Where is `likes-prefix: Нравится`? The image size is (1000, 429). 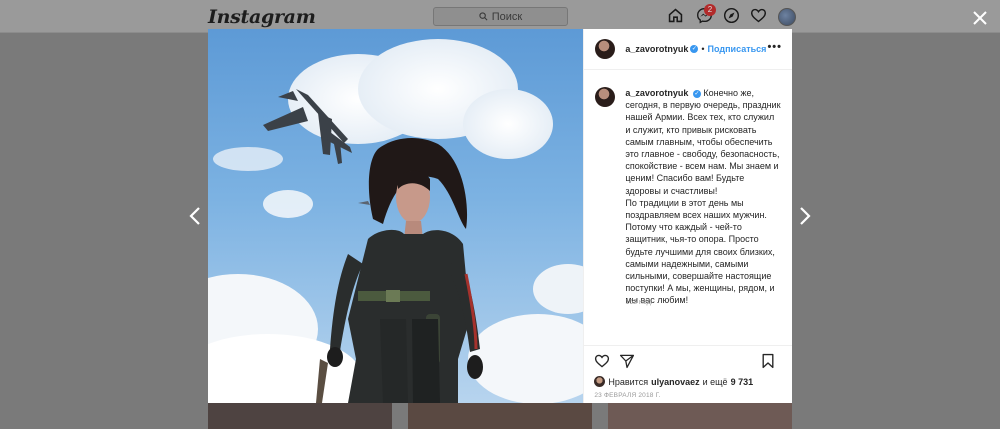 likes-prefix: Нравится is located at coordinates (628, 381).